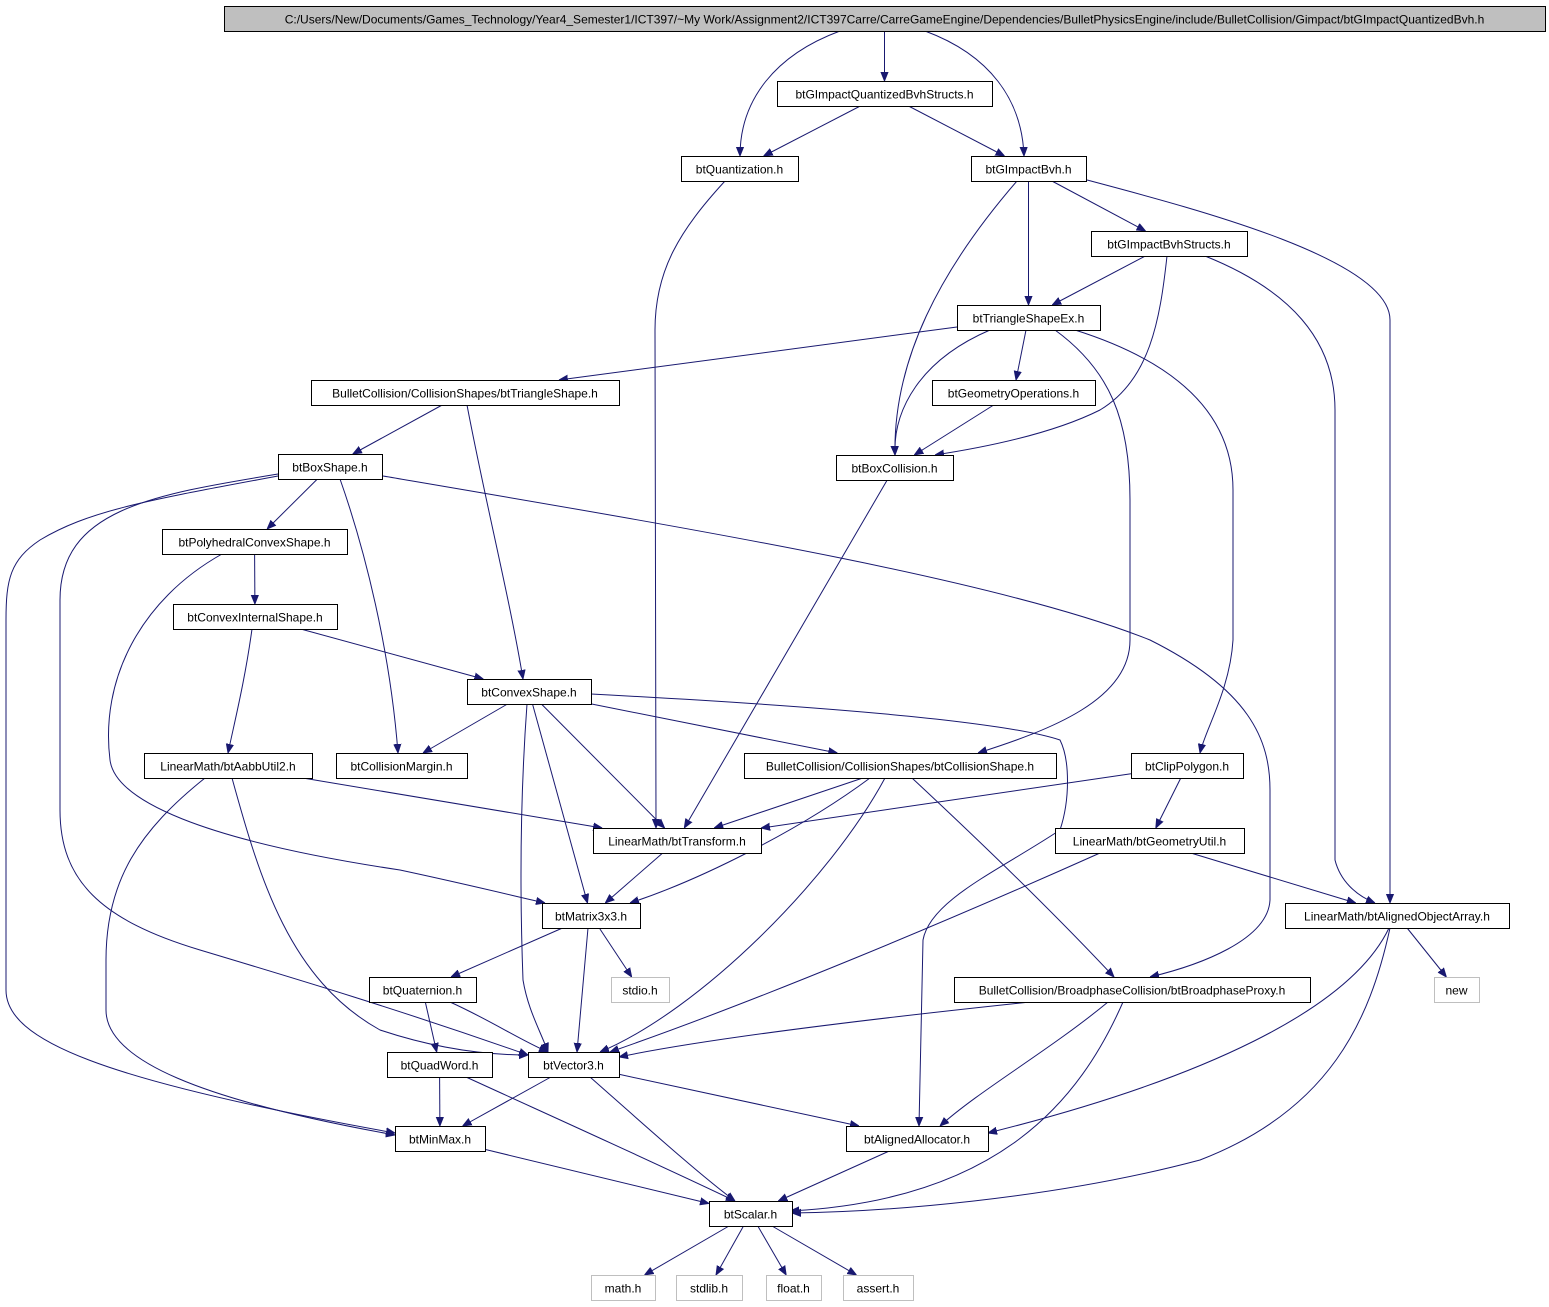 This screenshot has height=1307, width=1549. Describe the element at coordinates (956, 130) in the screenshot. I see `edge-qbvhstructs-to-gimpactbvh` at that location.